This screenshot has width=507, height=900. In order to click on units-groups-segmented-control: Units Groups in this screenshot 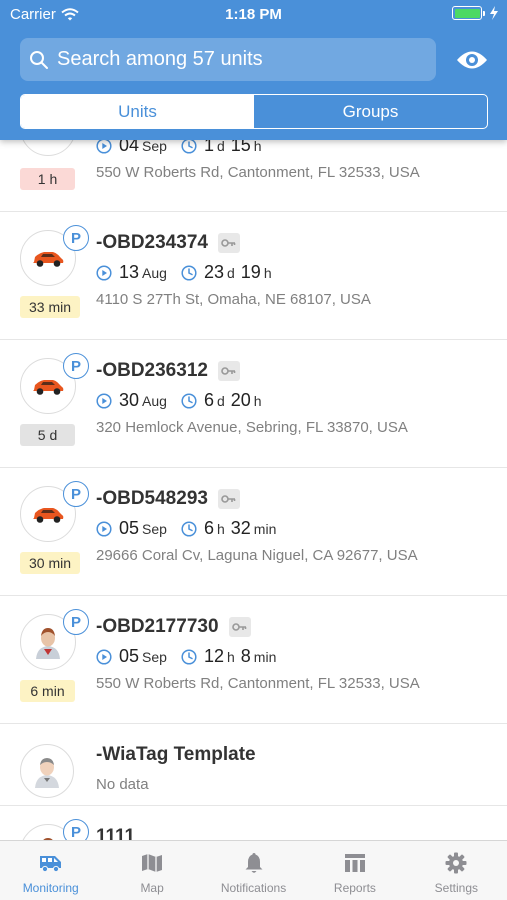, I will do `click(254, 111)`.